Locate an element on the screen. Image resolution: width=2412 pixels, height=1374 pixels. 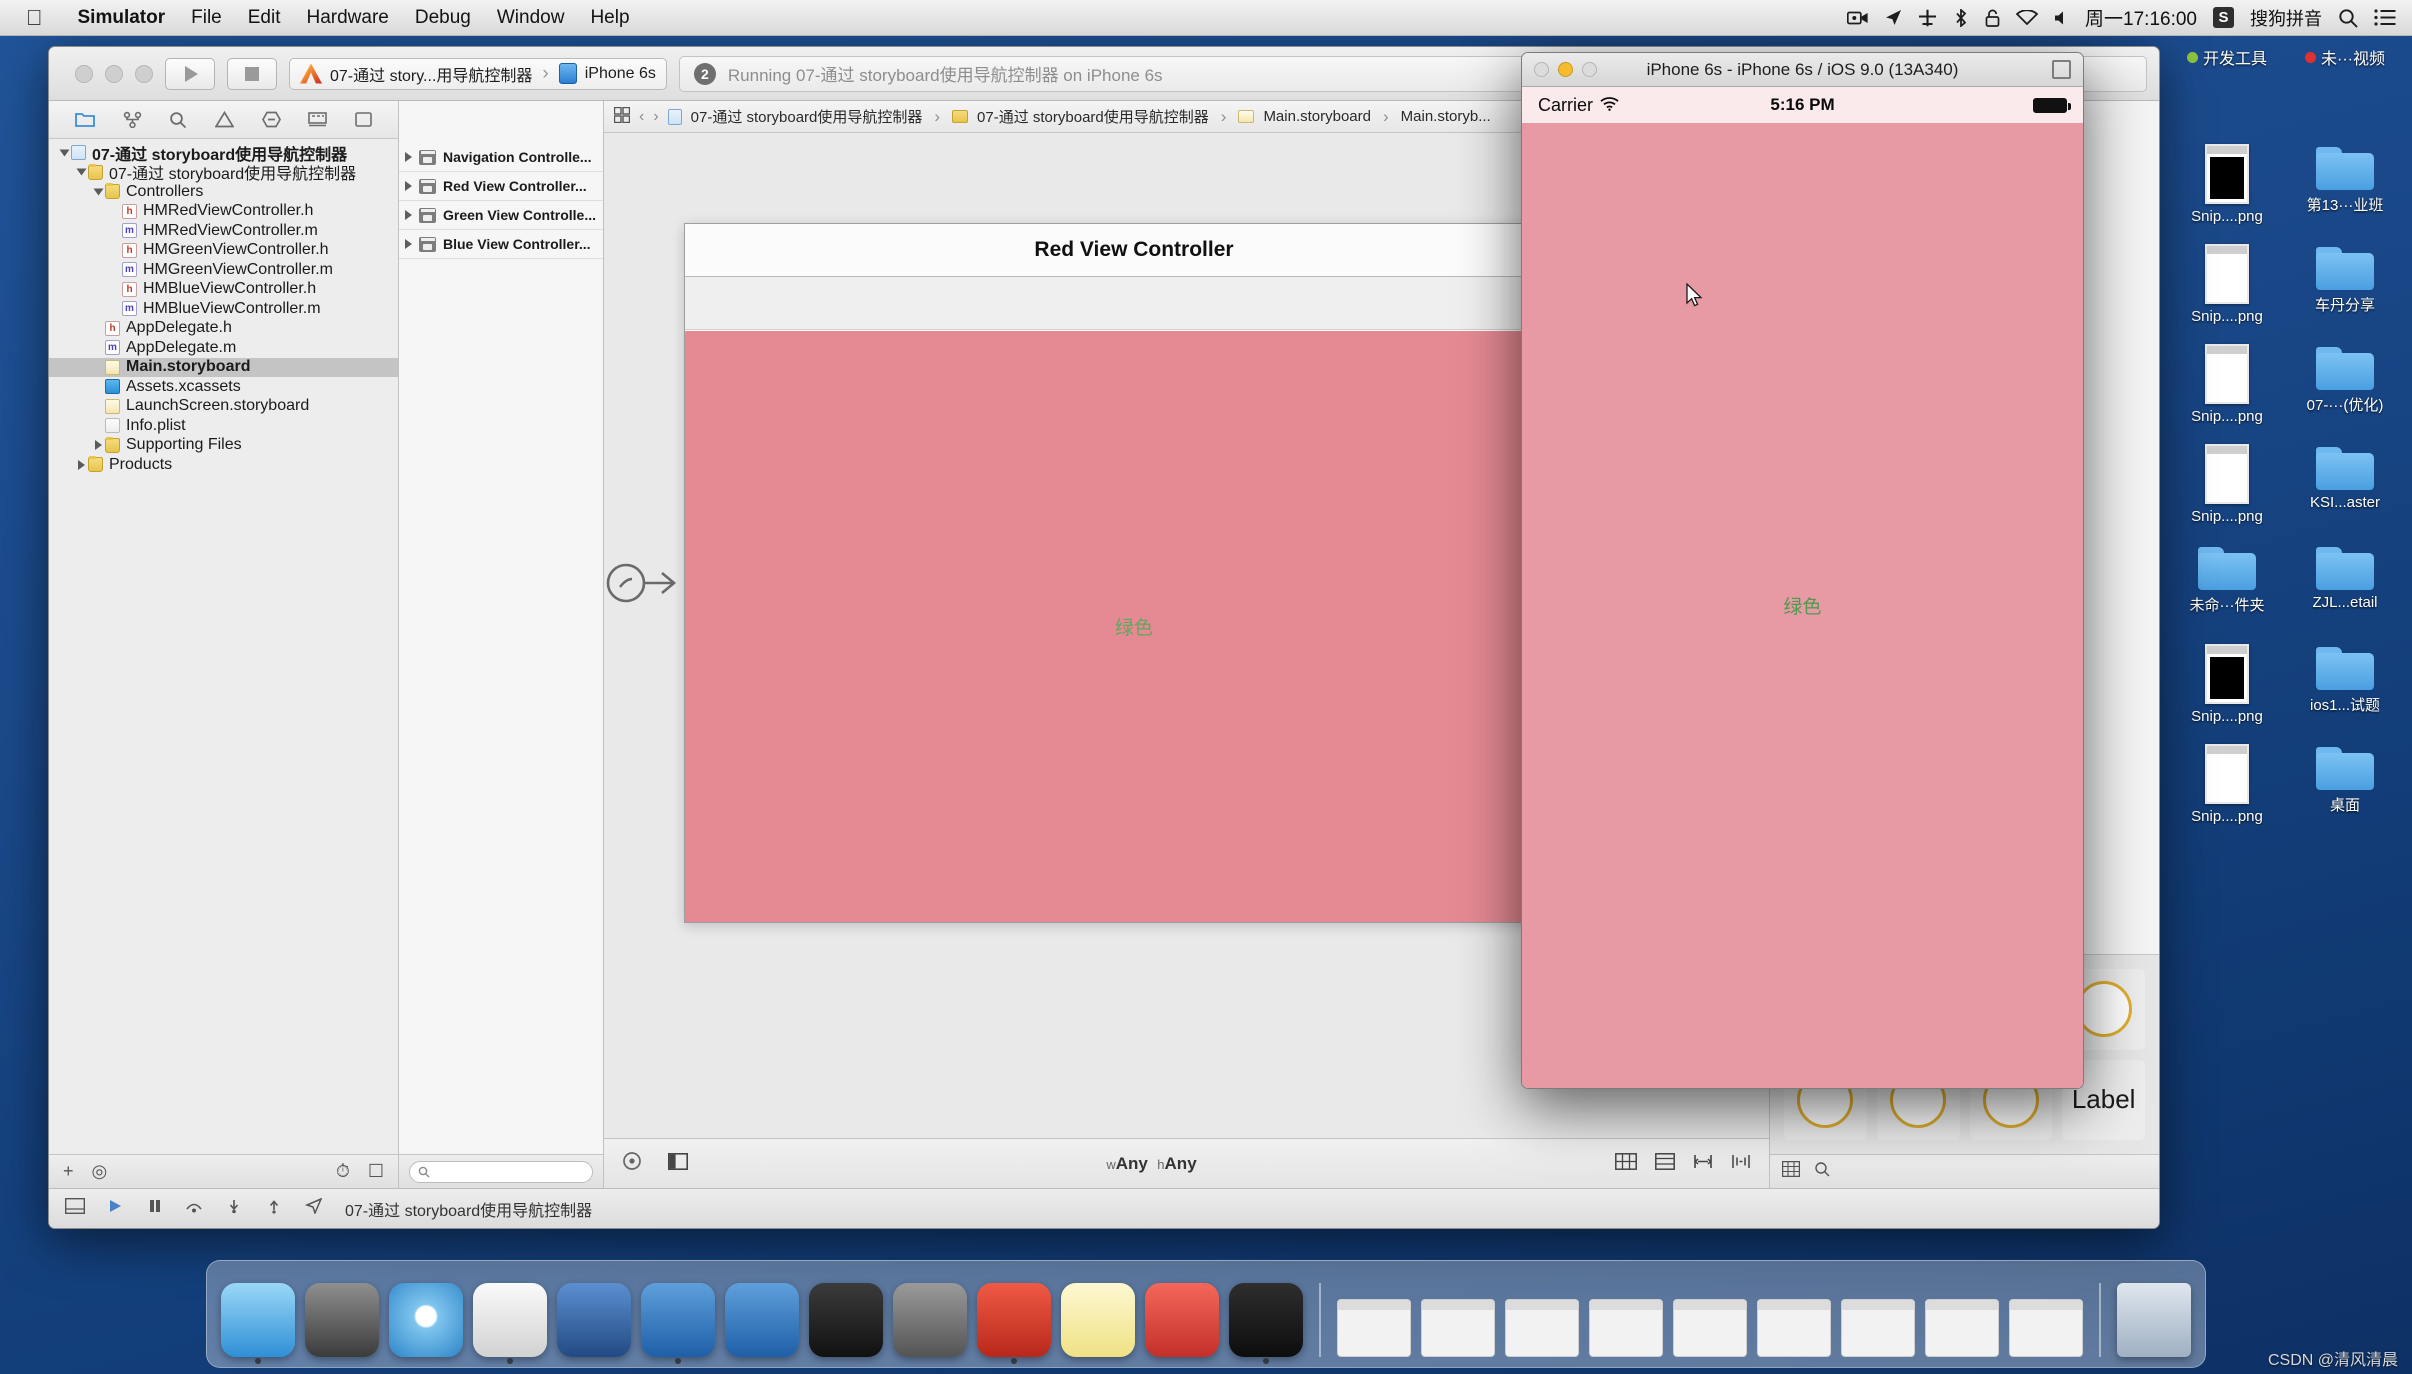
desktop-tag-0: 开发工具 is located at coordinates (2227, 57).